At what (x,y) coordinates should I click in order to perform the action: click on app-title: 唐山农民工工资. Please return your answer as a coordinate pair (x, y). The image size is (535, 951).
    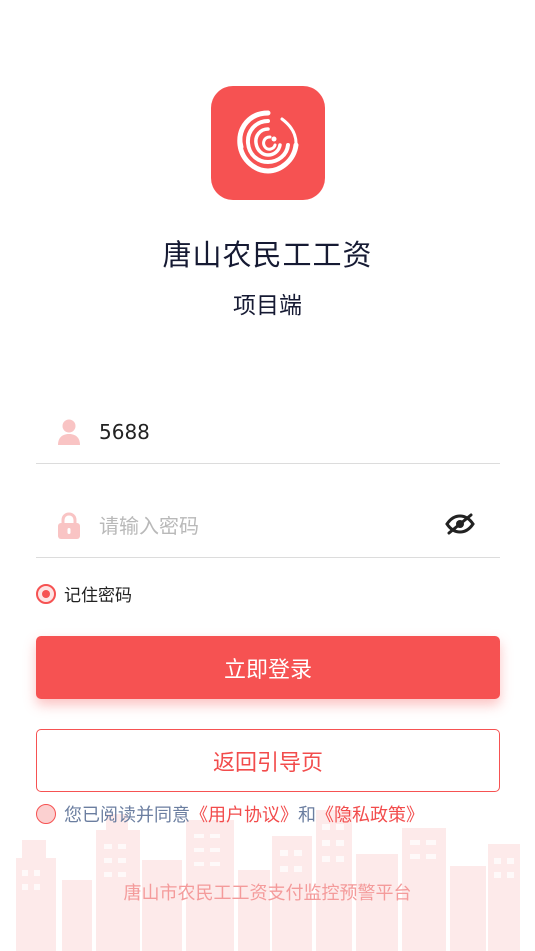
    Looking at the image, I should click on (267, 255).